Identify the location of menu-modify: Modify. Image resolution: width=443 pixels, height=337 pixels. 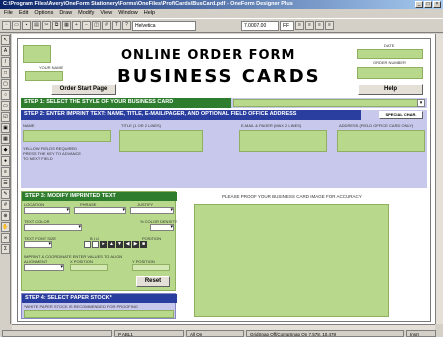
(86, 13).